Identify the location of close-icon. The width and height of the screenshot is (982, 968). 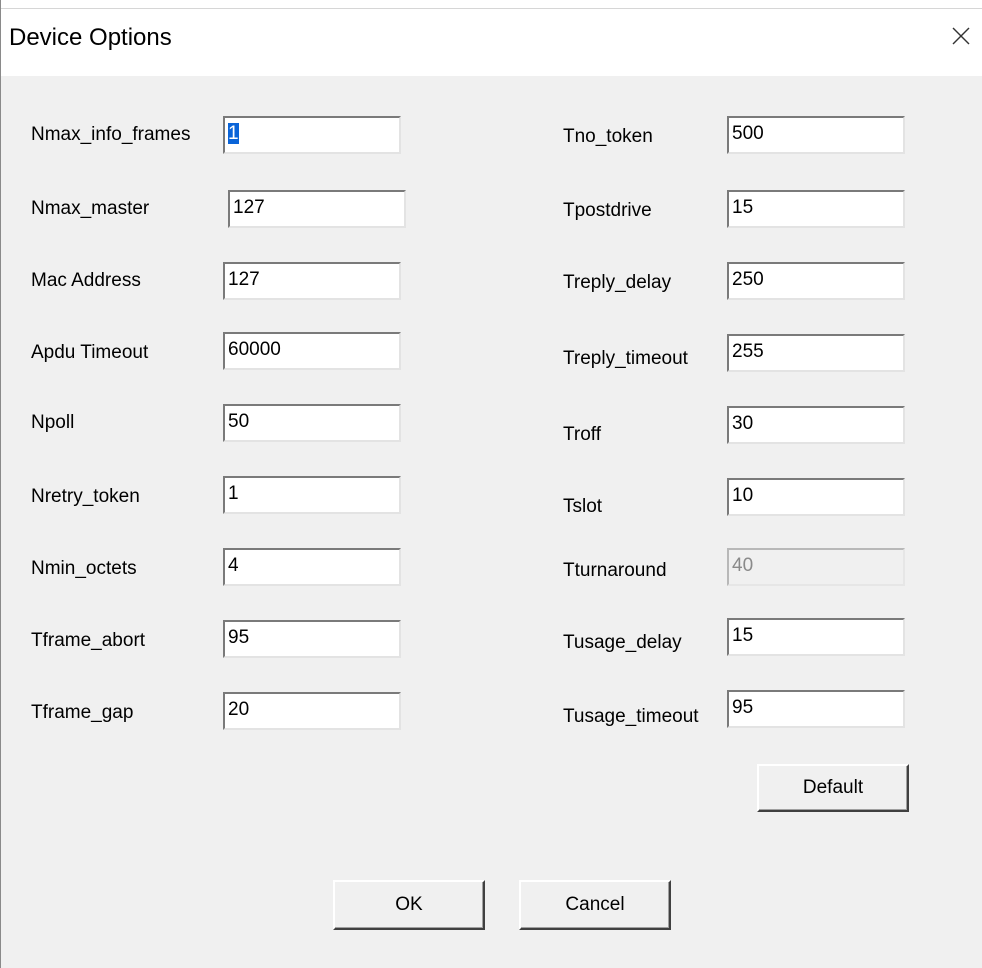
(961, 36).